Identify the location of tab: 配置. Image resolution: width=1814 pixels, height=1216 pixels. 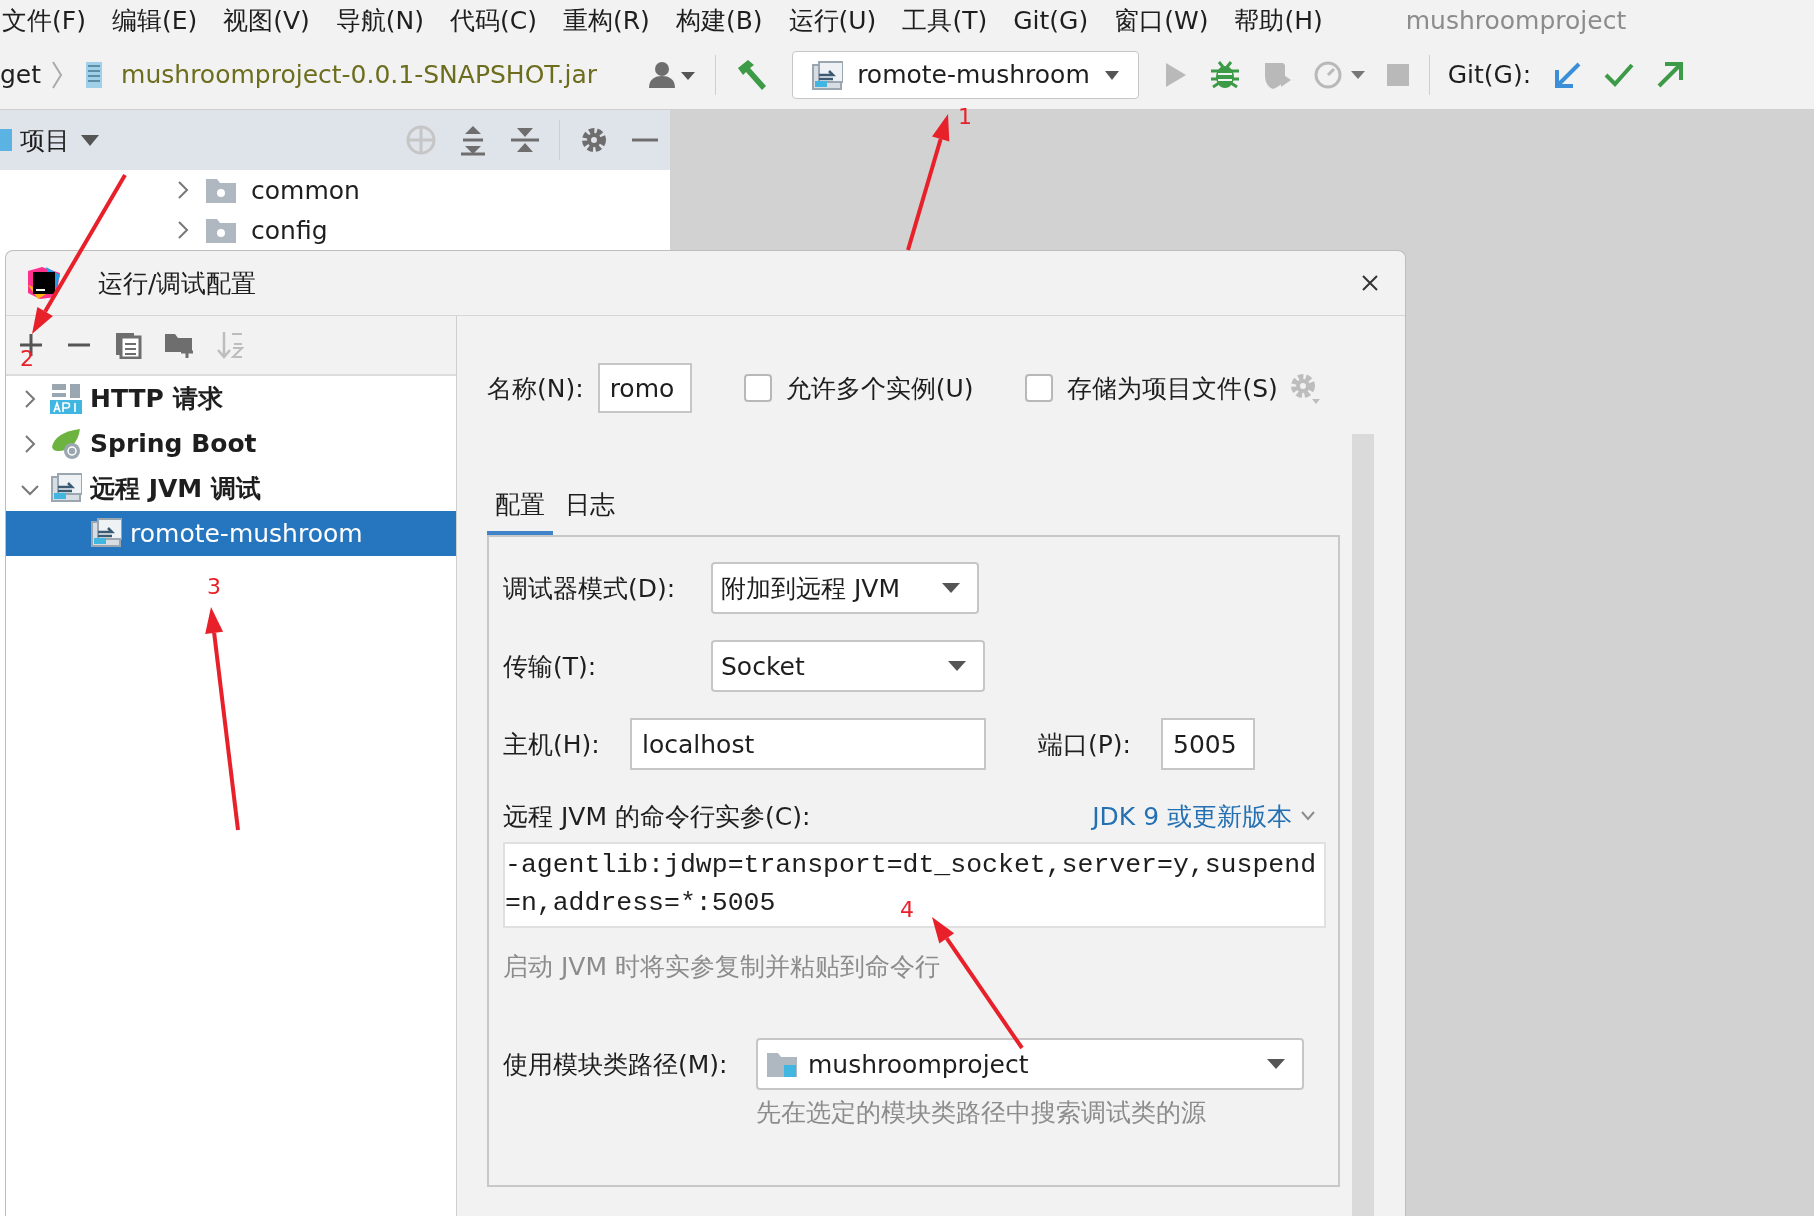
(520, 511).